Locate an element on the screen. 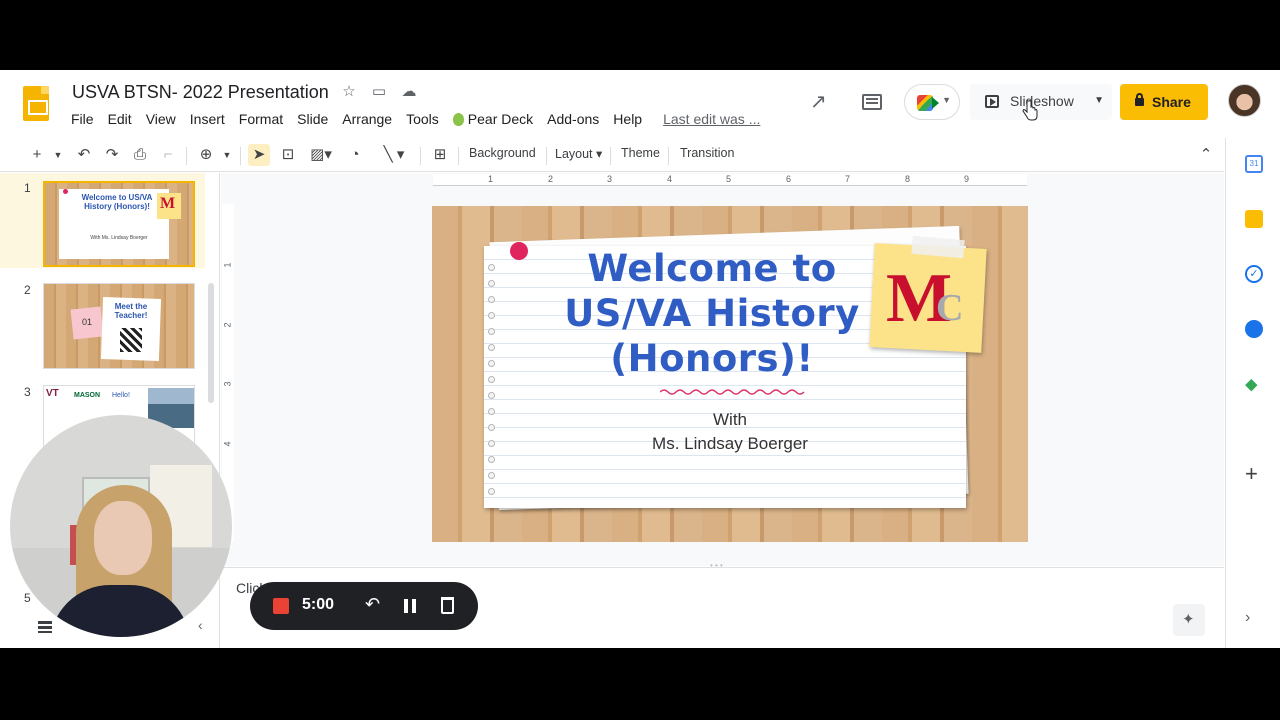 Image resolution: width=1280 pixels, height=720 pixels. explore-button is located at coordinates (1189, 620).